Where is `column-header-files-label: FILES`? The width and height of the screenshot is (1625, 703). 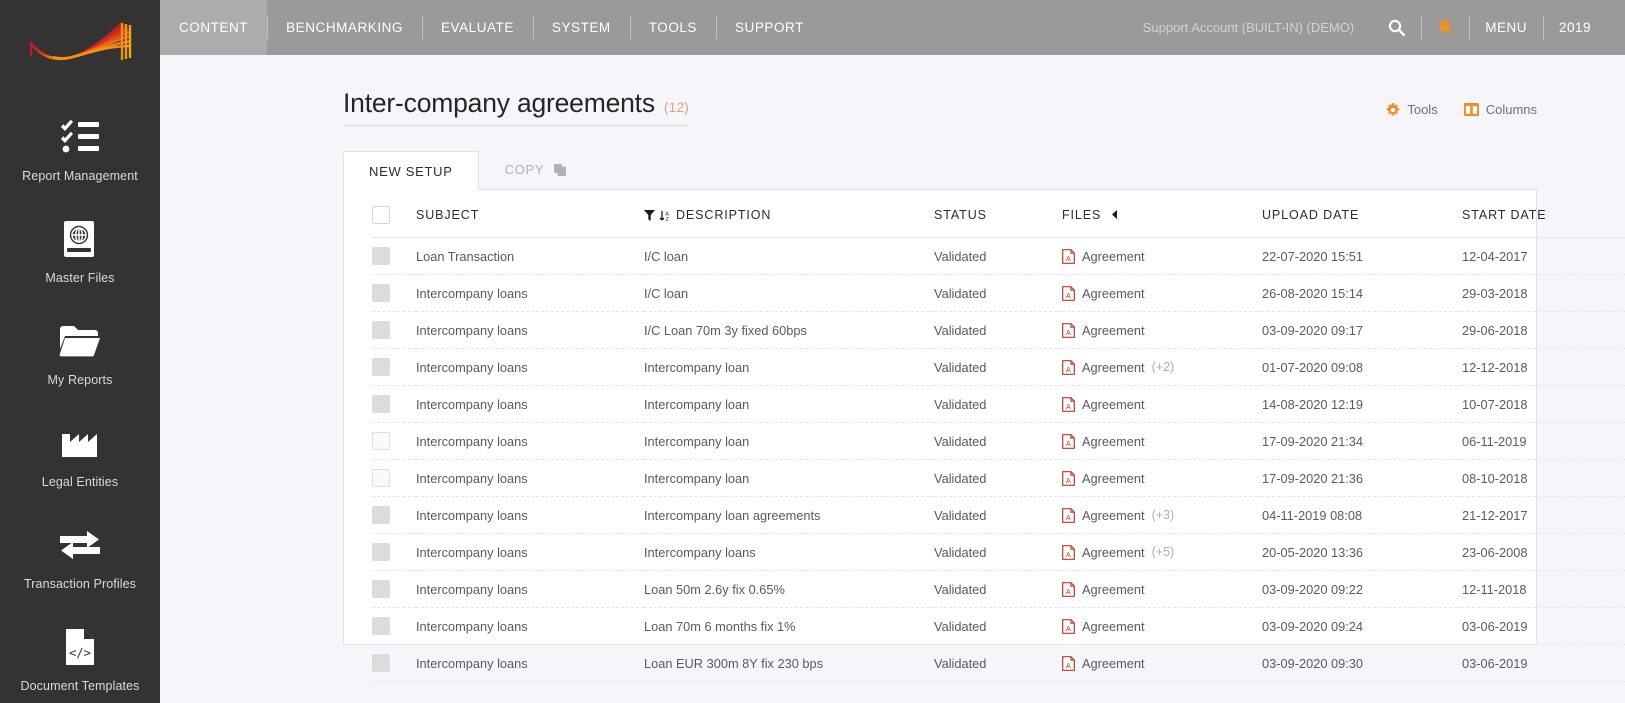 column-header-files-label: FILES is located at coordinates (1082, 215).